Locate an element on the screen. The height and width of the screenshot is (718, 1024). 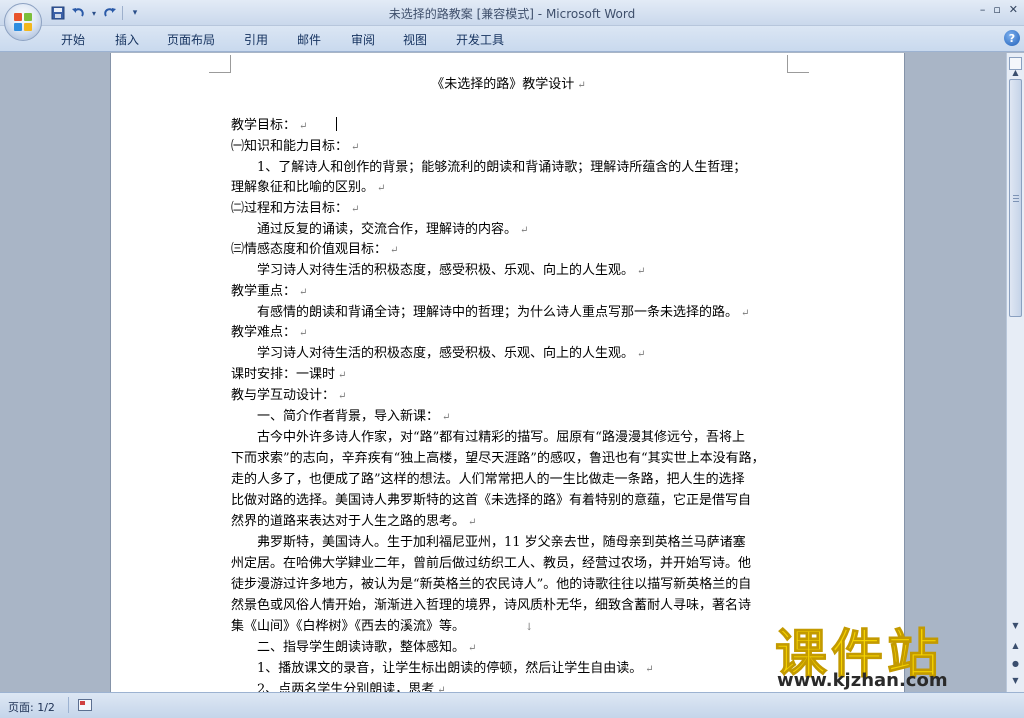
doc-line: 1、了解诗人和创作的背景；能够流利的朗读和背诵诗歌；理解诗所蕴含的人生哲理； is located at coordinates (489, 167).